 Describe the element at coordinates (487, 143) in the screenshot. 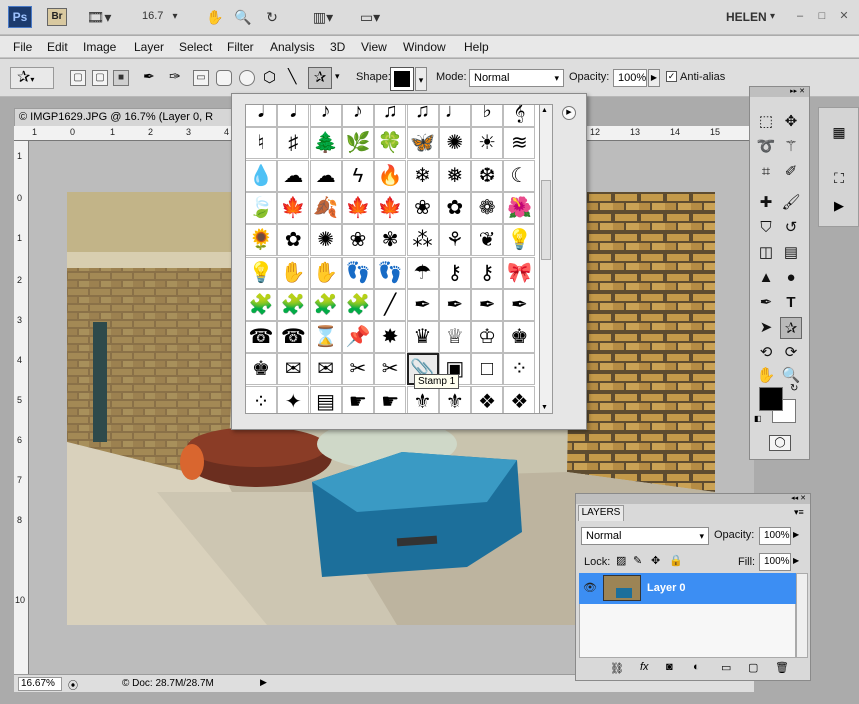

I see `shape-cell: ☀` at that location.